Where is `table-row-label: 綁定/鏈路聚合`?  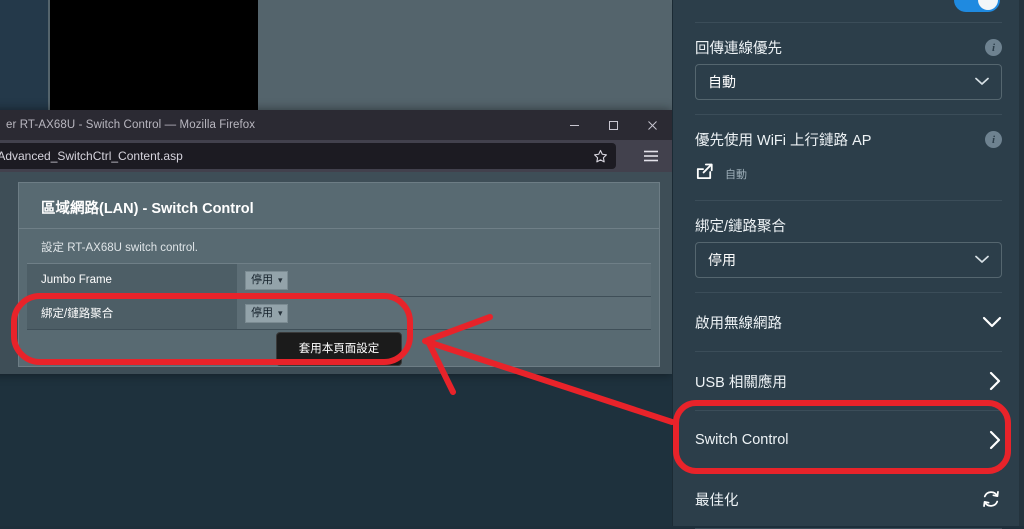 table-row-label: 綁定/鏈路聚合 is located at coordinates (132, 313).